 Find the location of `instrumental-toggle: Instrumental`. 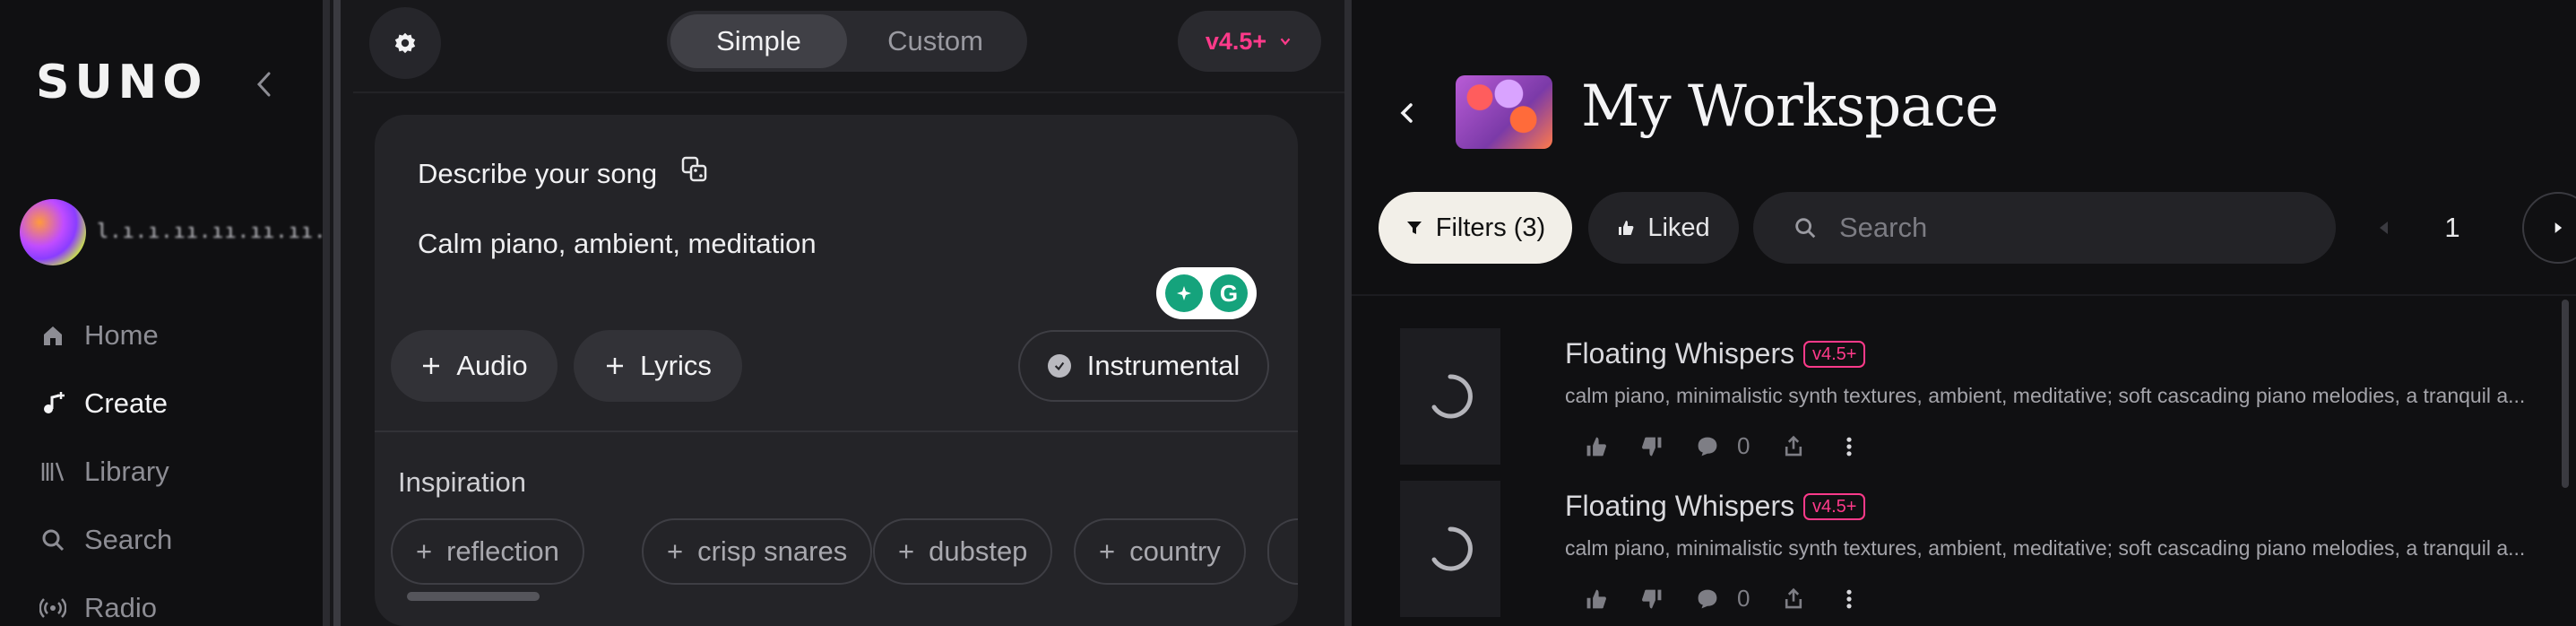

instrumental-toggle: Instrumental is located at coordinates (1143, 366).